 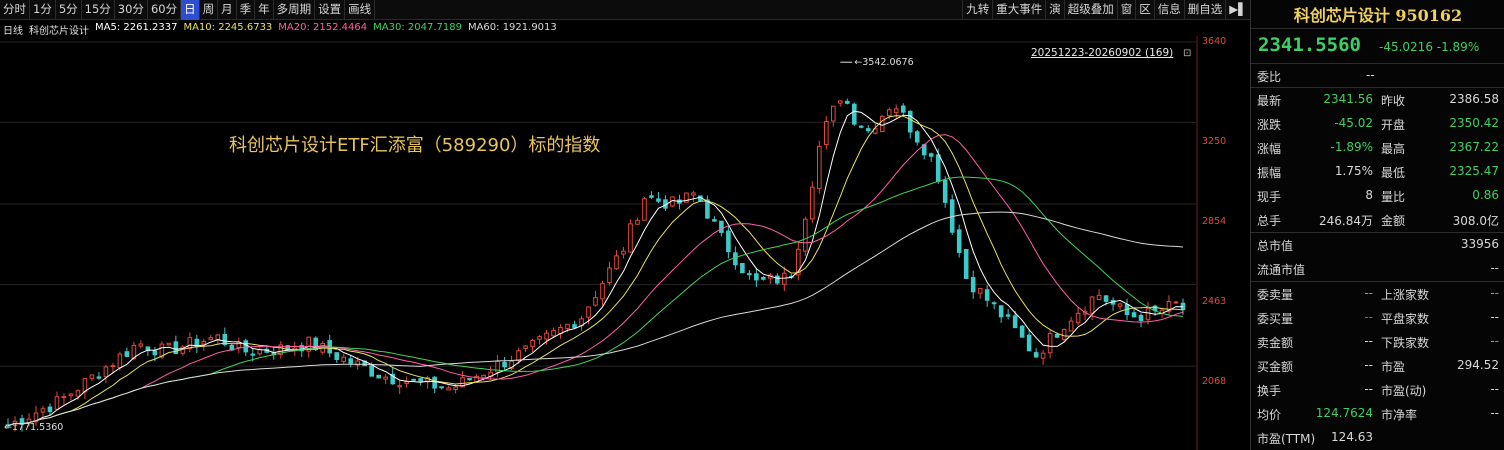 What do you see at coordinates (1405, 295) in the screenshot?
I see `quote-label: 上涨家数` at bounding box center [1405, 295].